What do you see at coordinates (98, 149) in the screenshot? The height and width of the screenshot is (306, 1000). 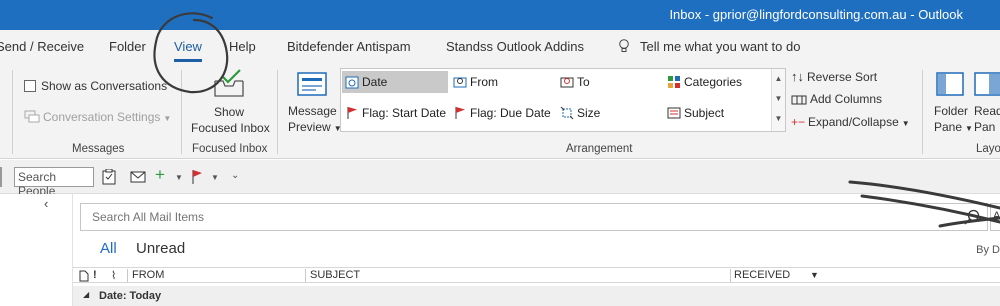 I see `group-label-messages: Messages` at bounding box center [98, 149].